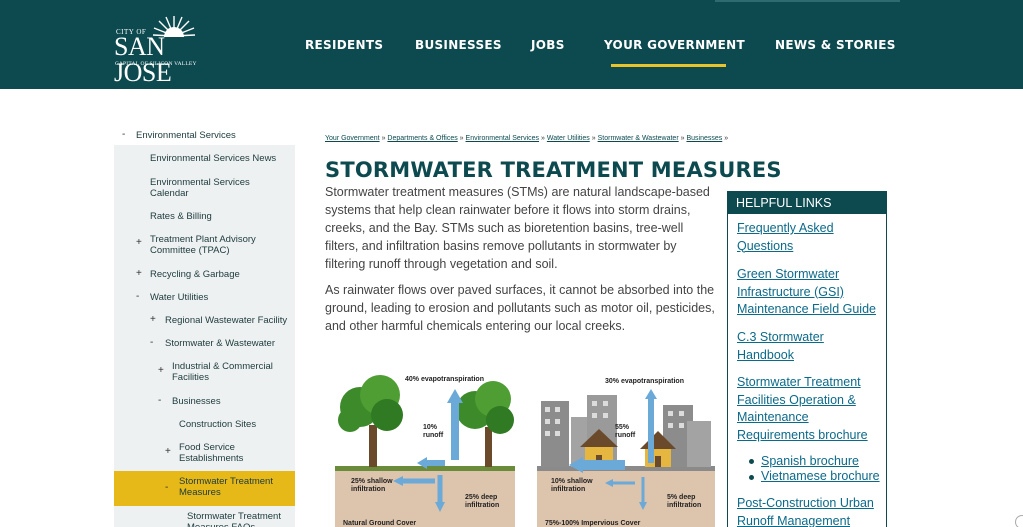 This screenshot has height=527, width=1023. I want to click on nav-businesses: BUSINESSES, so click(458, 45).